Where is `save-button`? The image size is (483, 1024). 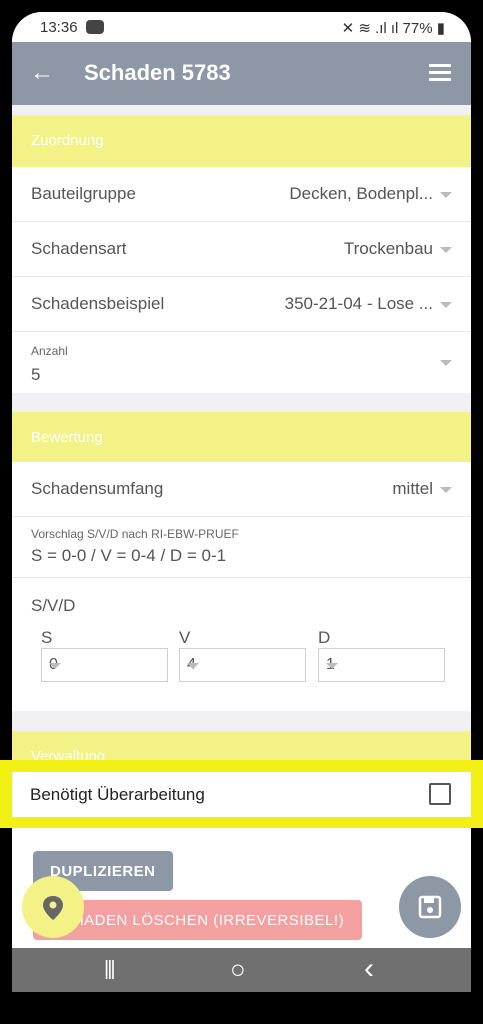
save-button is located at coordinates (430, 907).